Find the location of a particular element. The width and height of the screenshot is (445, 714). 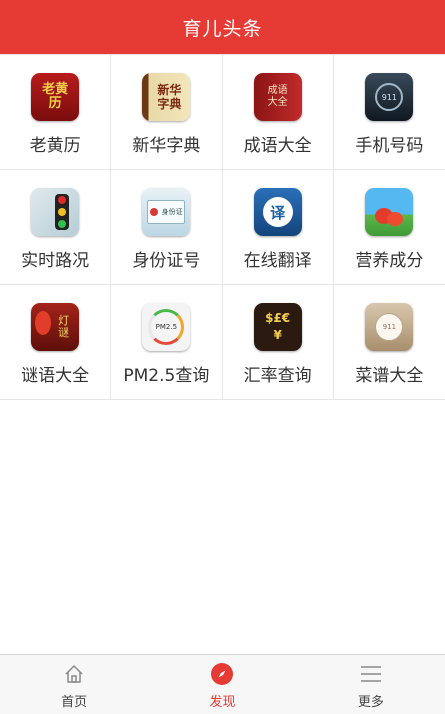

currency-icon: $£€¥ is located at coordinates (277, 327).